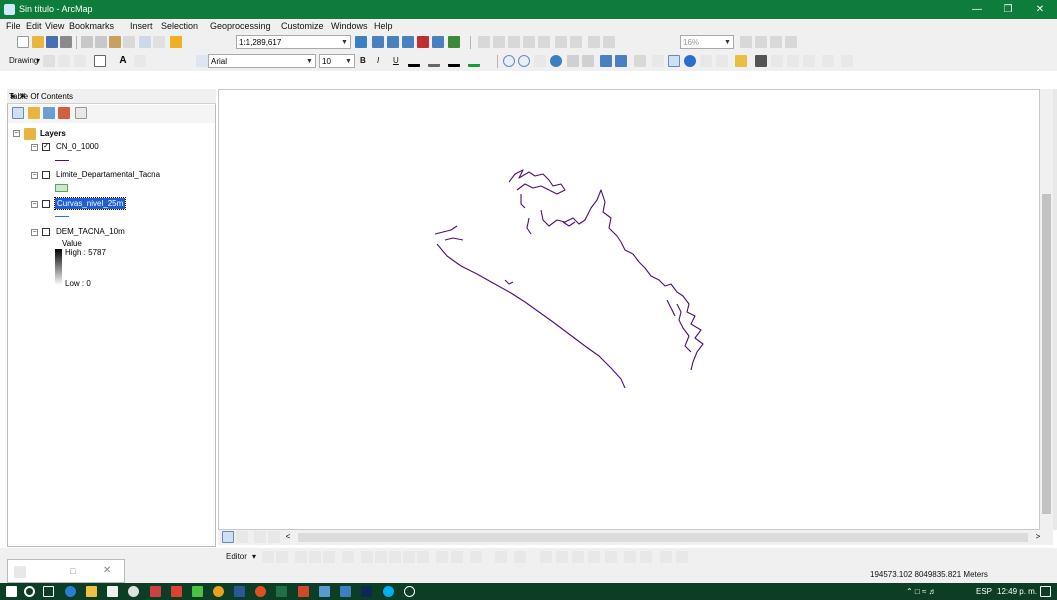 The image size is (1057, 600). What do you see at coordinates (556, 61) in the screenshot?
I see `full-extent-icon` at bounding box center [556, 61].